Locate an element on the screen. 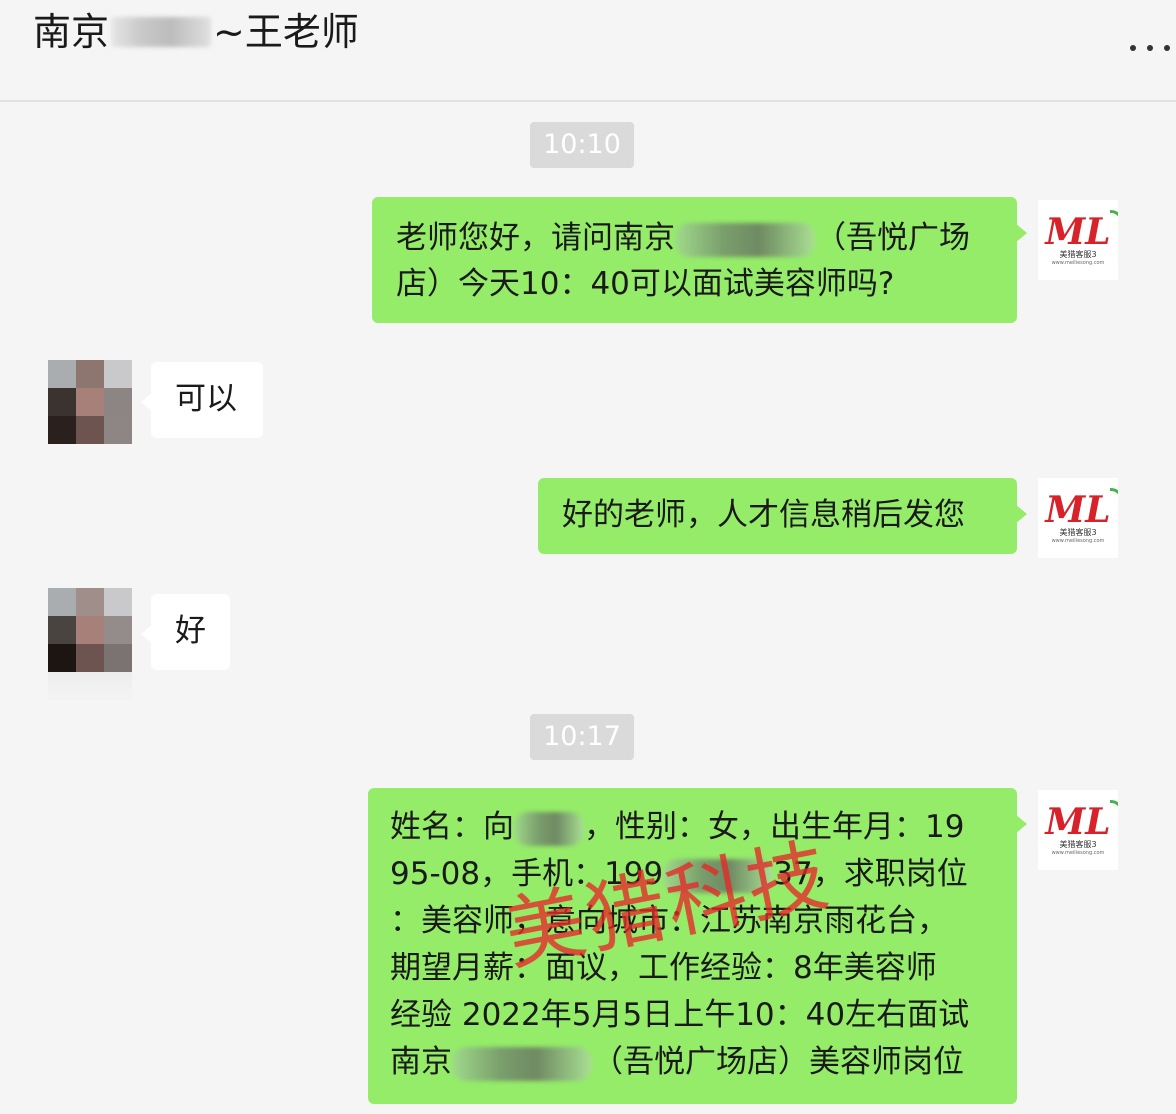 The image size is (1176, 1114). message-bubble-outgoing: 老师您好，请问南京 （吾悦广场 店）今天10：40可以面试美容师吗? is located at coordinates (699, 260).